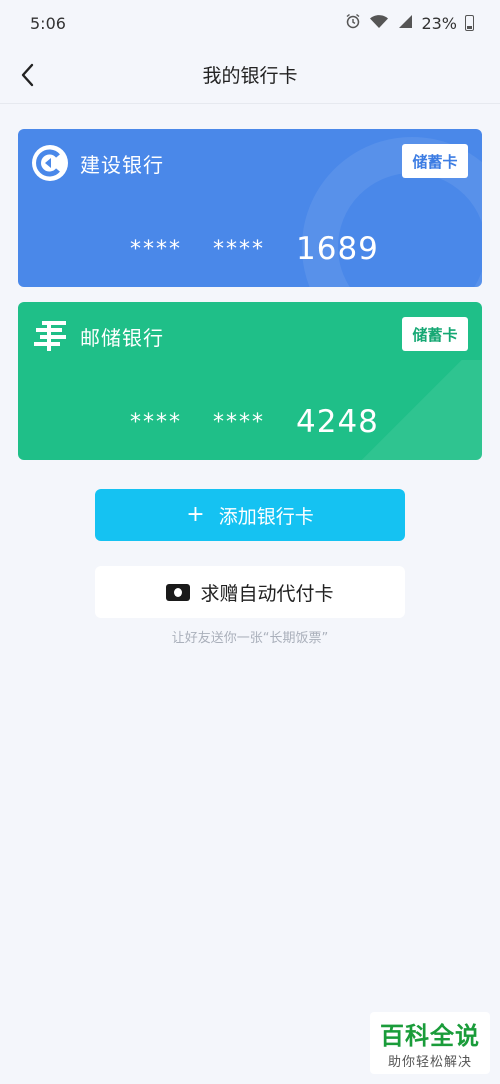 This screenshot has width=500, height=1084. Describe the element at coordinates (267, 593) in the screenshot. I see `request-gift-card-label: 求赠自动代付卡` at that location.